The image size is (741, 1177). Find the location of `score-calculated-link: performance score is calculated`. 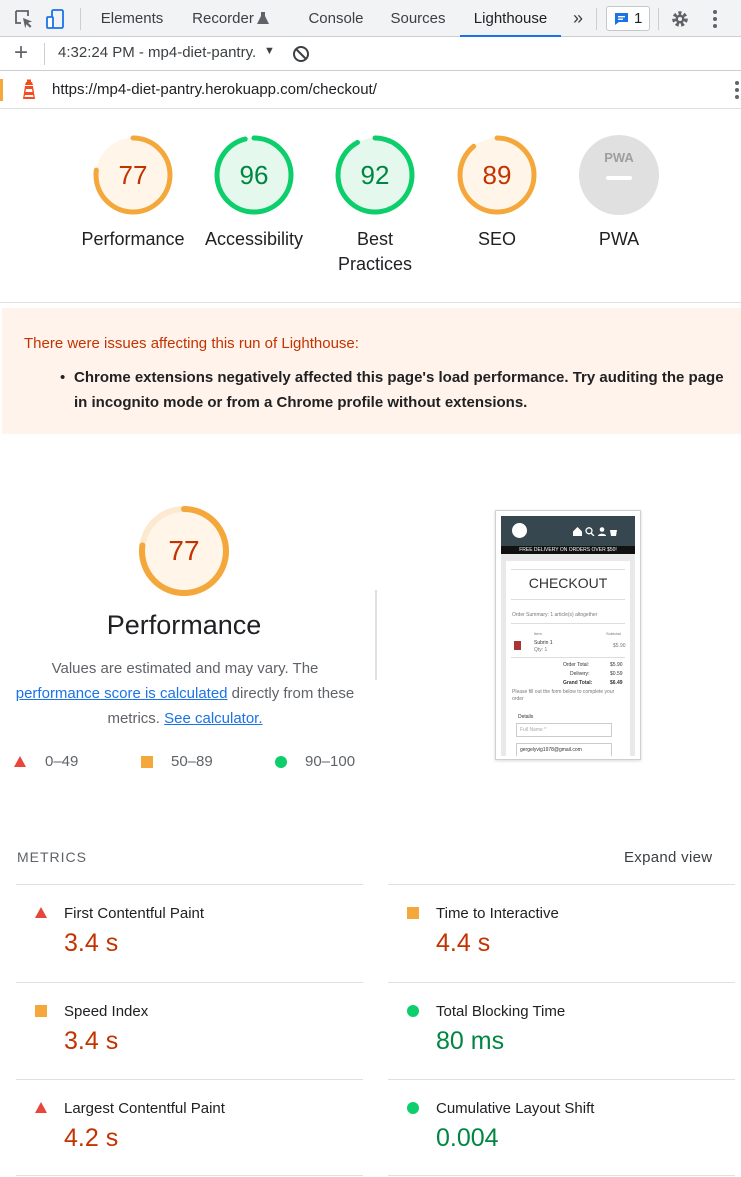

score-calculated-link: performance score is calculated is located at coordinates (122, 693).